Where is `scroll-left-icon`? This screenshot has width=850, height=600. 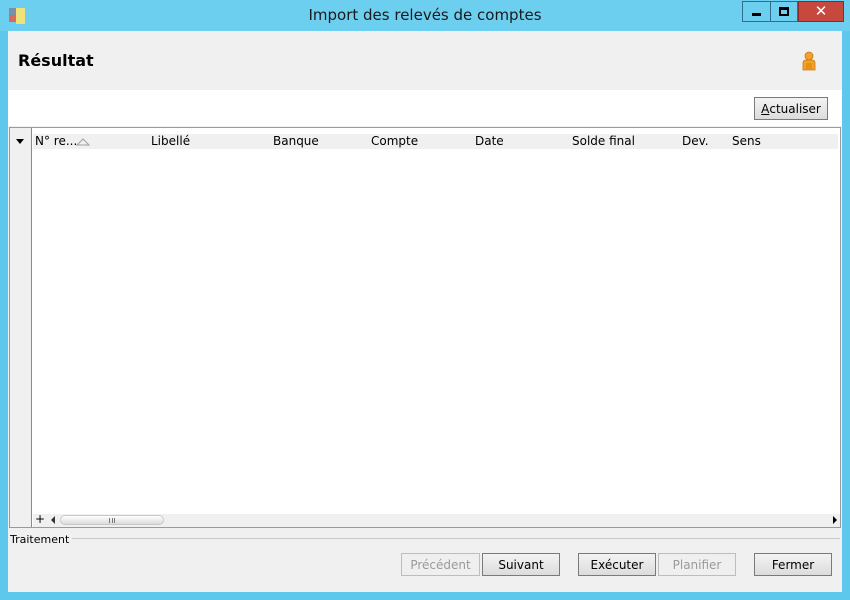
scroll-left-icon is located at coordinates (53, 520).